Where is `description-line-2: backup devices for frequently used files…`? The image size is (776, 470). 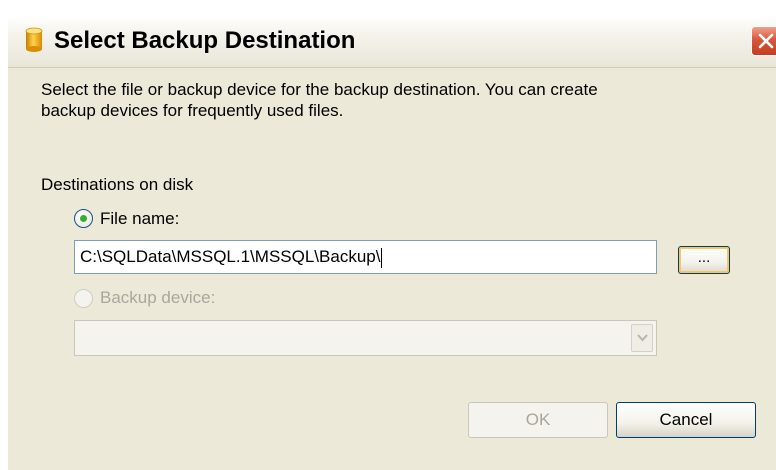 description-line-2: backup devices for frequently used files… is located at coordinates (192, 110).